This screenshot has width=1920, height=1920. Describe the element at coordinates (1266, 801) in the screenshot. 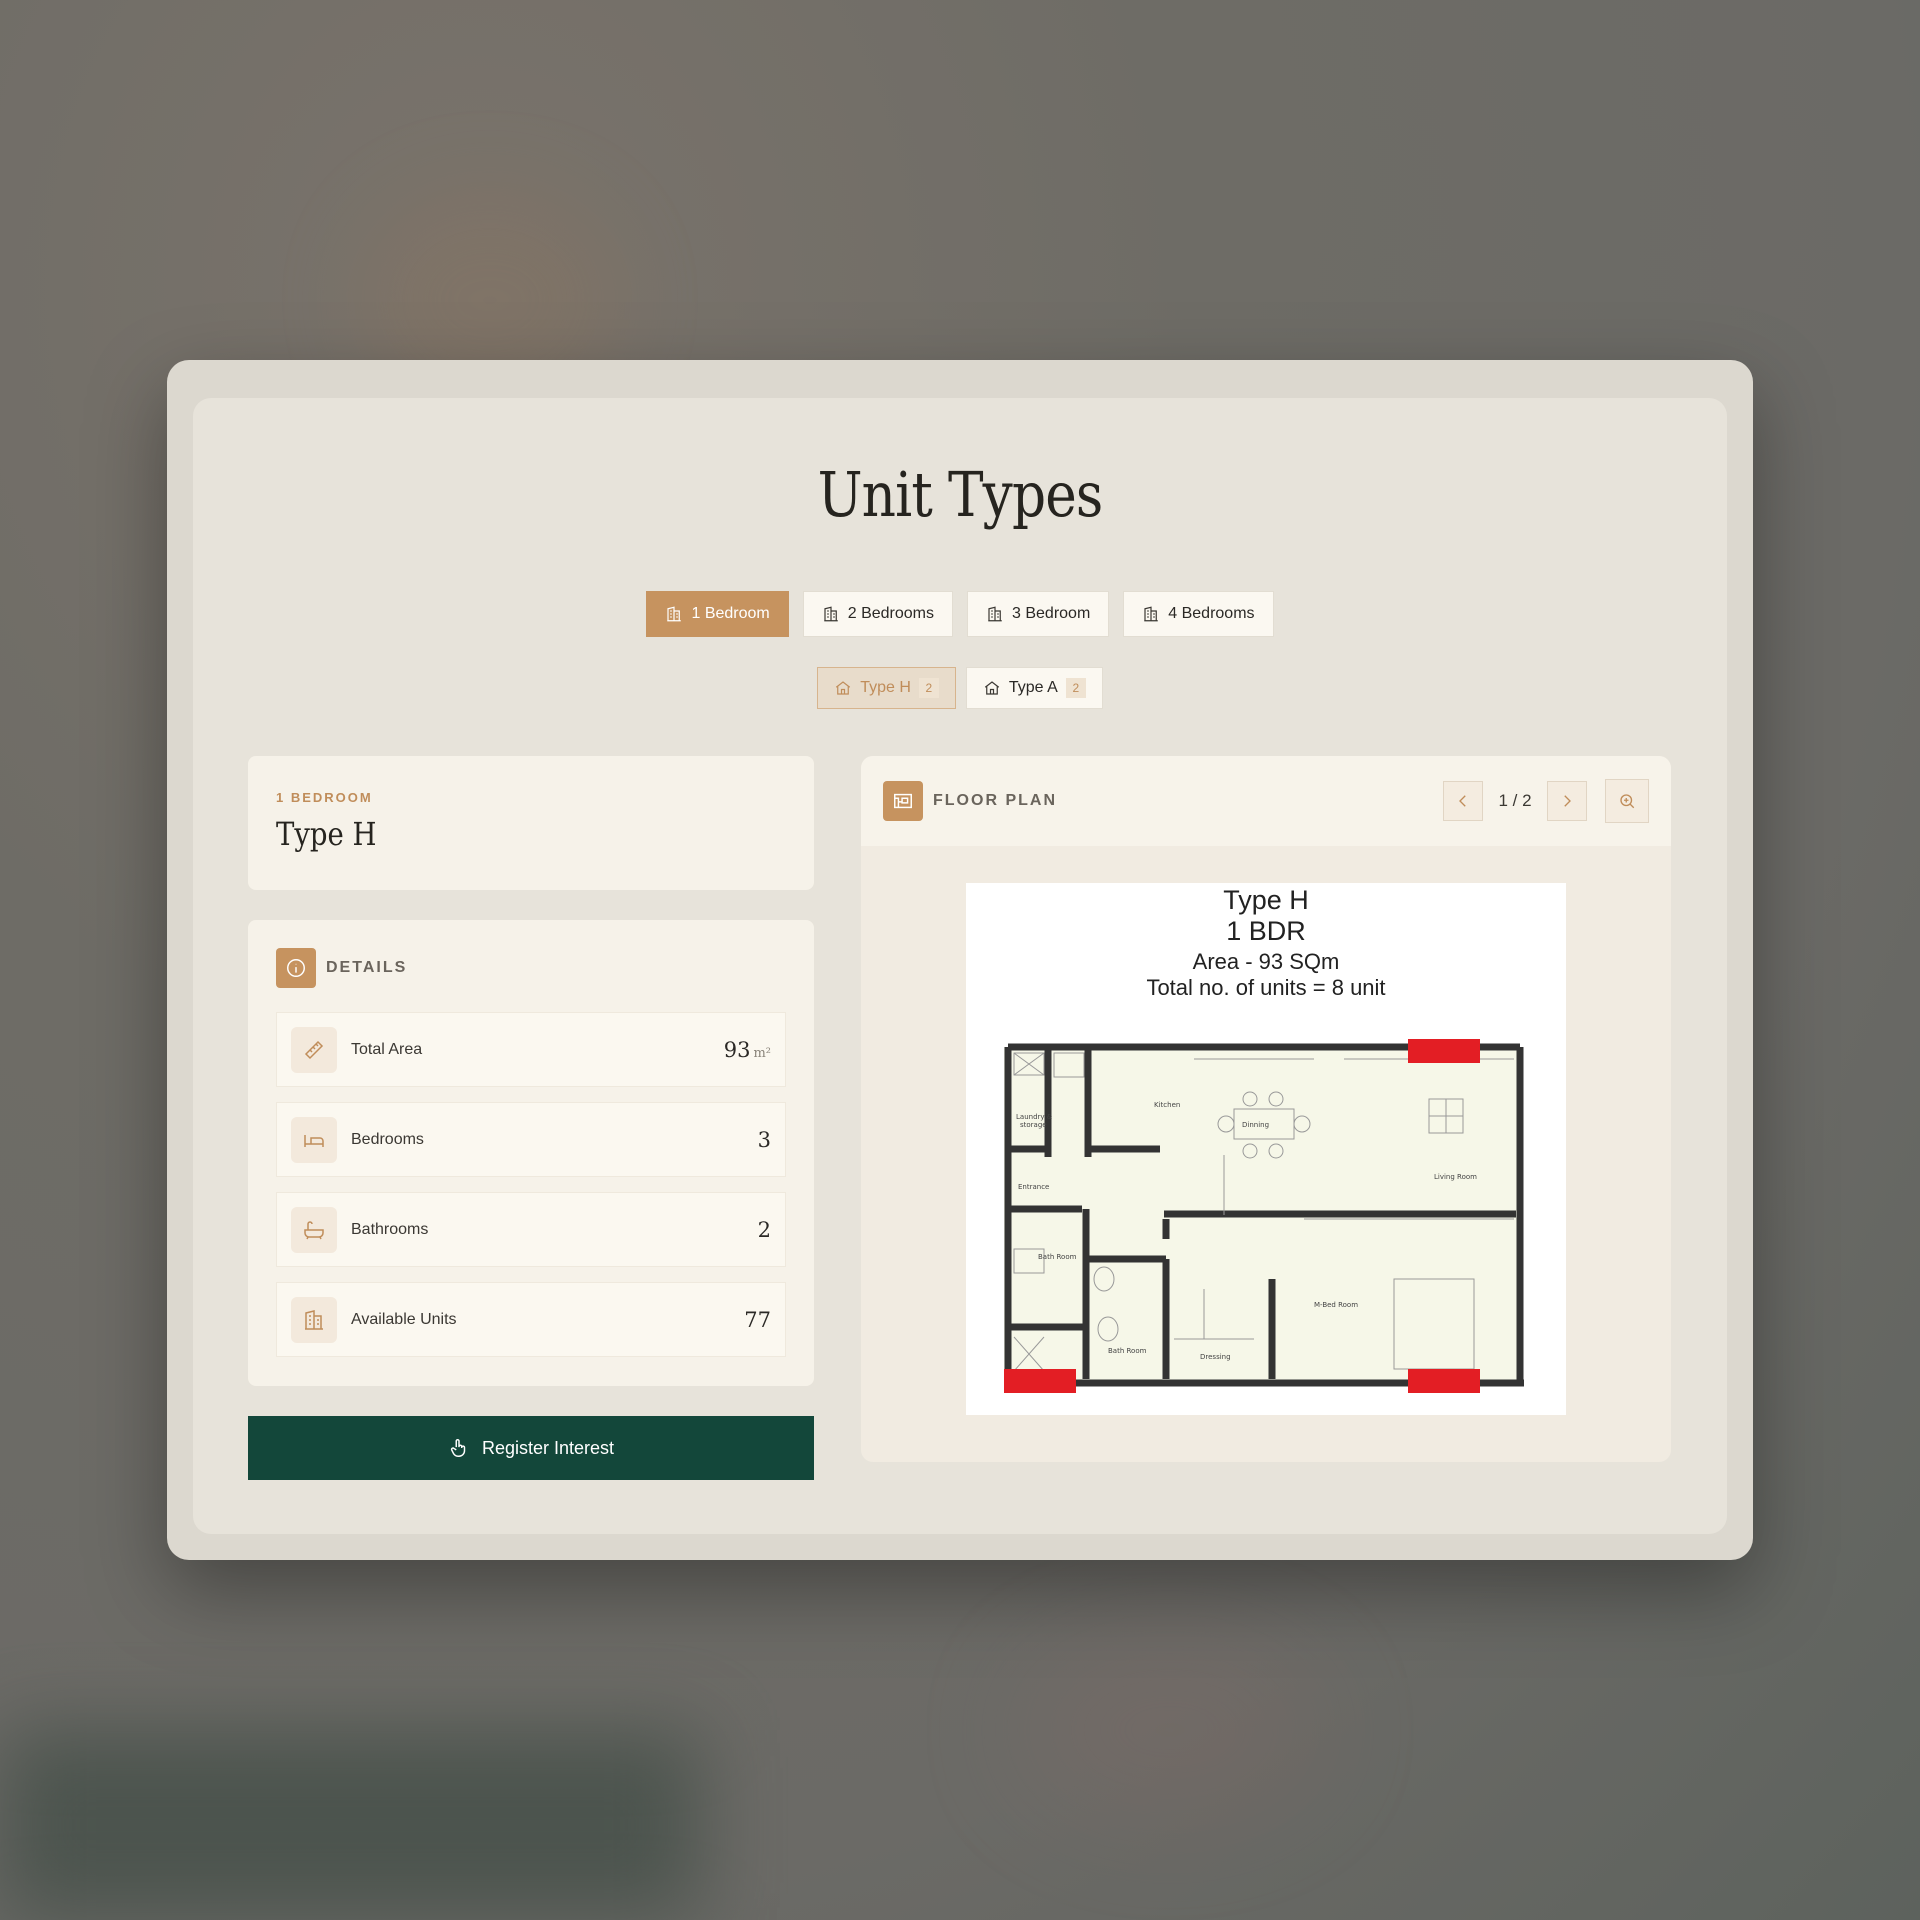

I see `floor-plan-header: FLOOR PLAN 1 / 2` at that location.